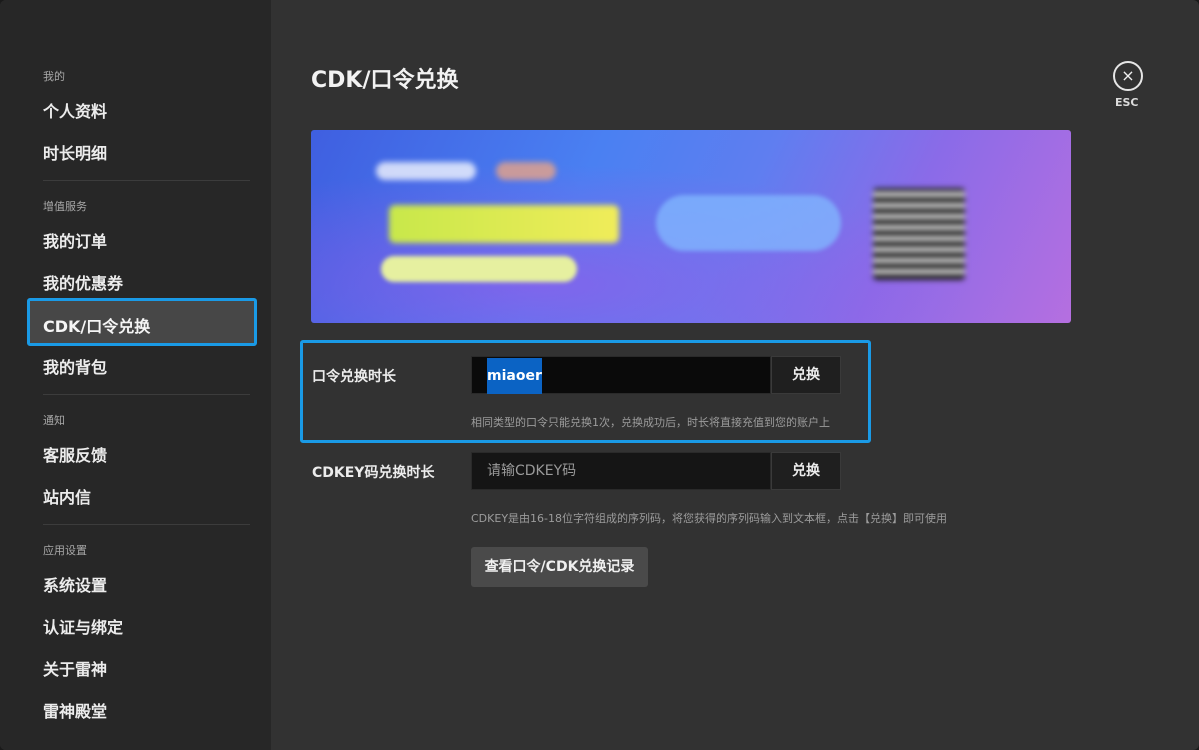 The height and width of the screenshot is (750, 1199). I want to click on section-title-mine: 我的, so click(54, 76).